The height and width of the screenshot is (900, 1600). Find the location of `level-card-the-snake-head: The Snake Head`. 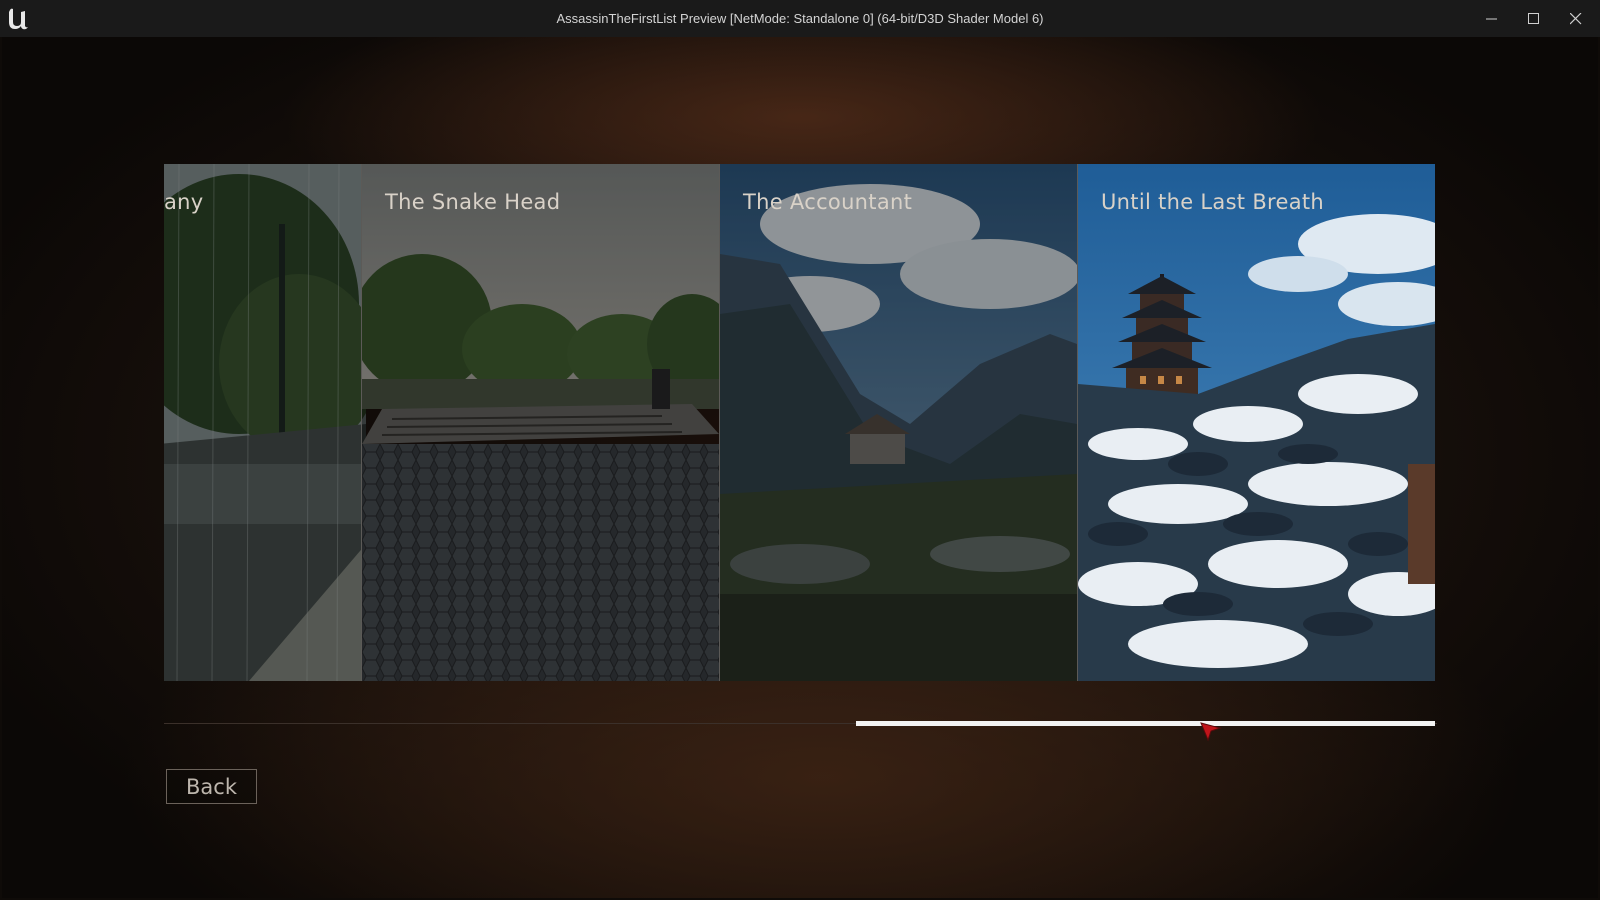

level-card-the-snake-head: The Snake Head is located at coordinates (540, 422).